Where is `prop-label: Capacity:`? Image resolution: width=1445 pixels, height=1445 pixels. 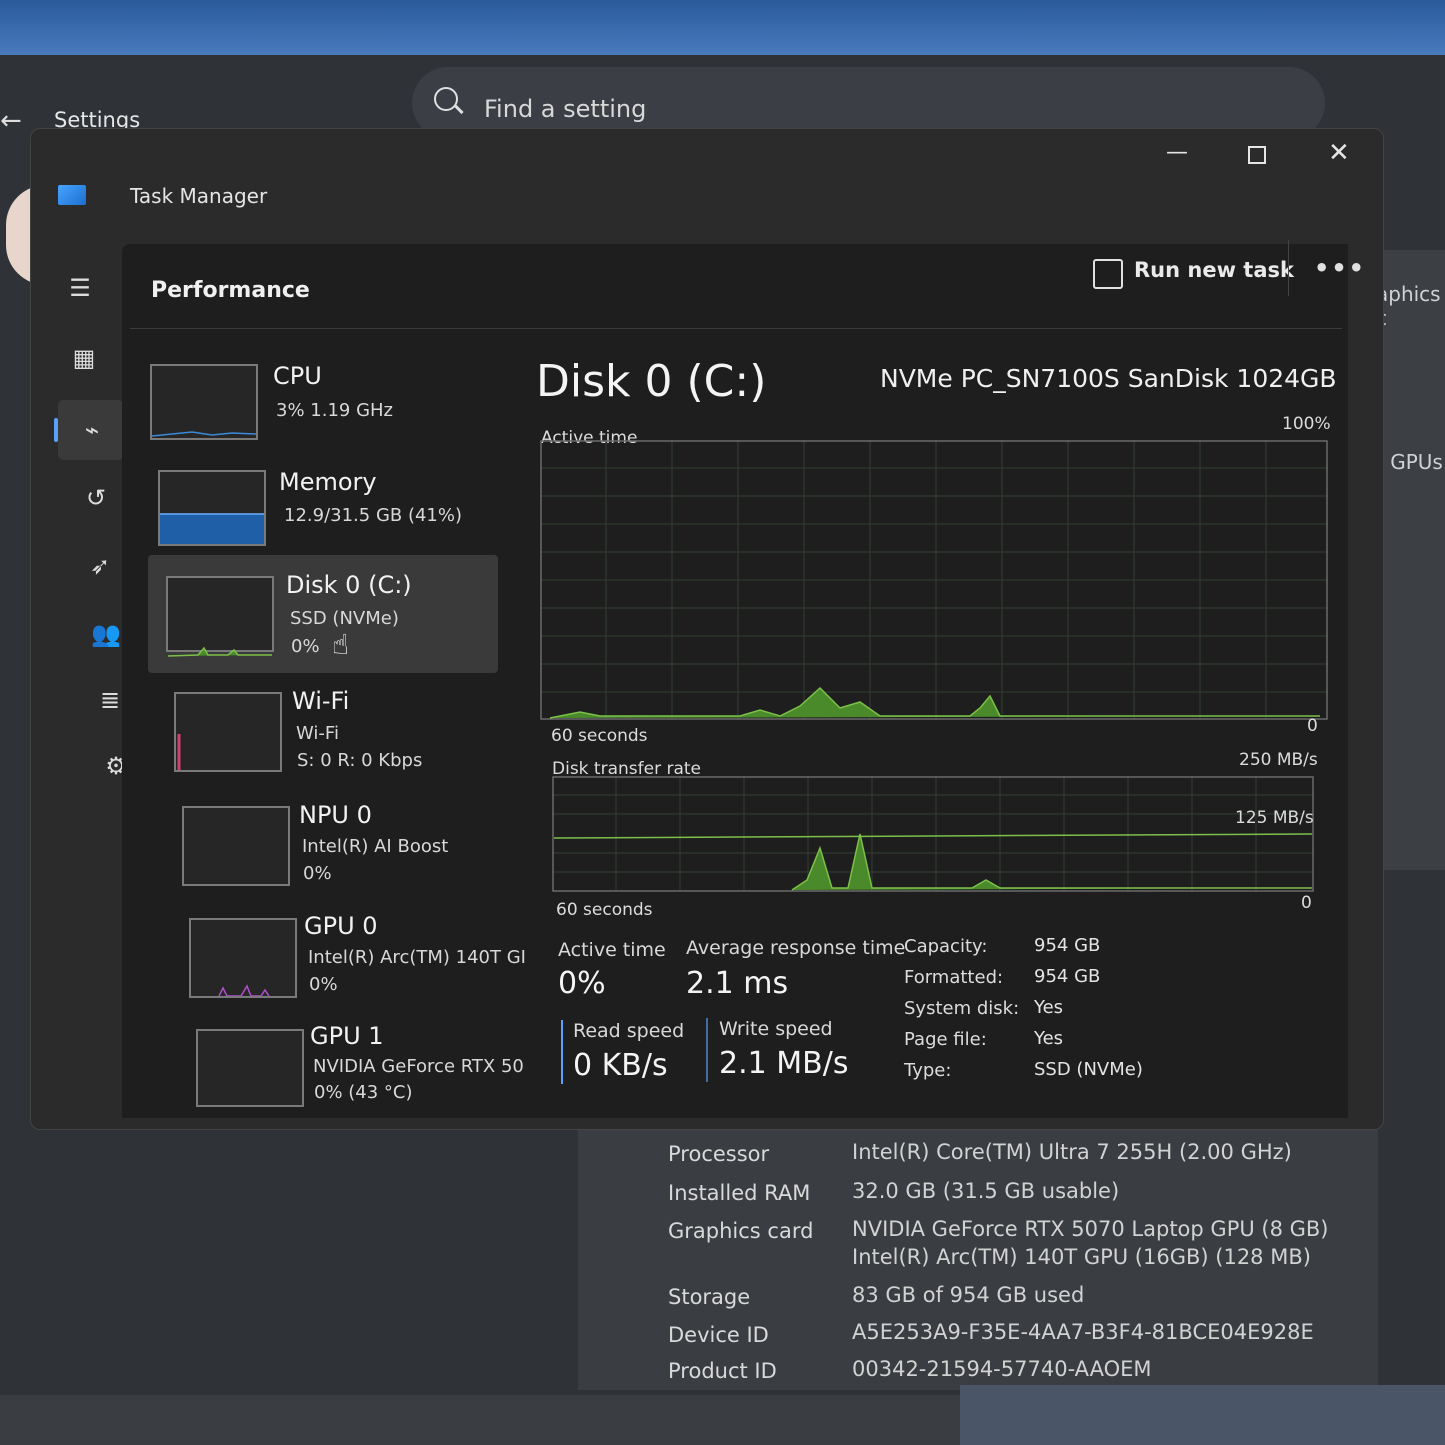
prop-label: Capacity: is located at coordinates (946, 946).